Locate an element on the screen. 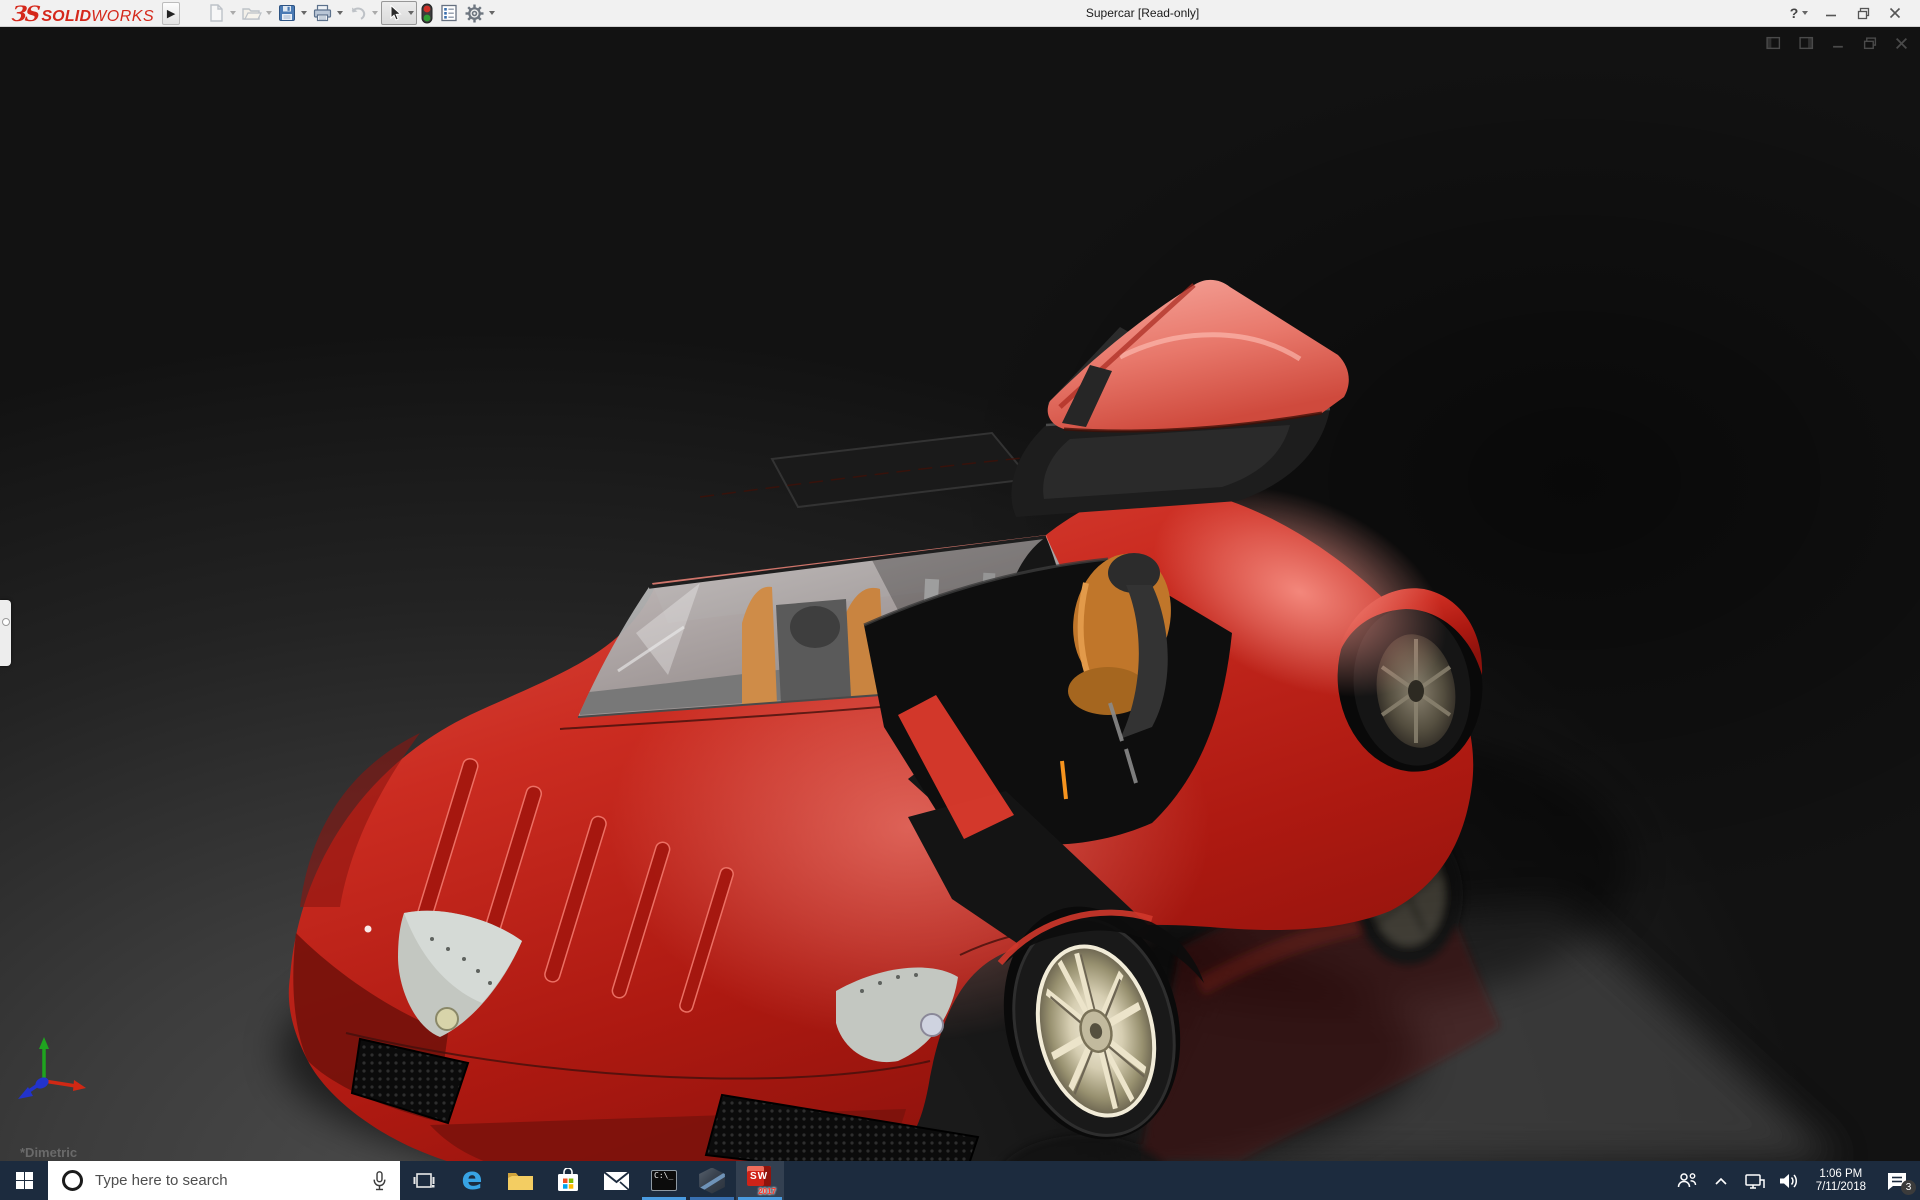 This screenshot has width=1920, height=1200. help-dropdown-arrow is located at coordinates (1805, 13).